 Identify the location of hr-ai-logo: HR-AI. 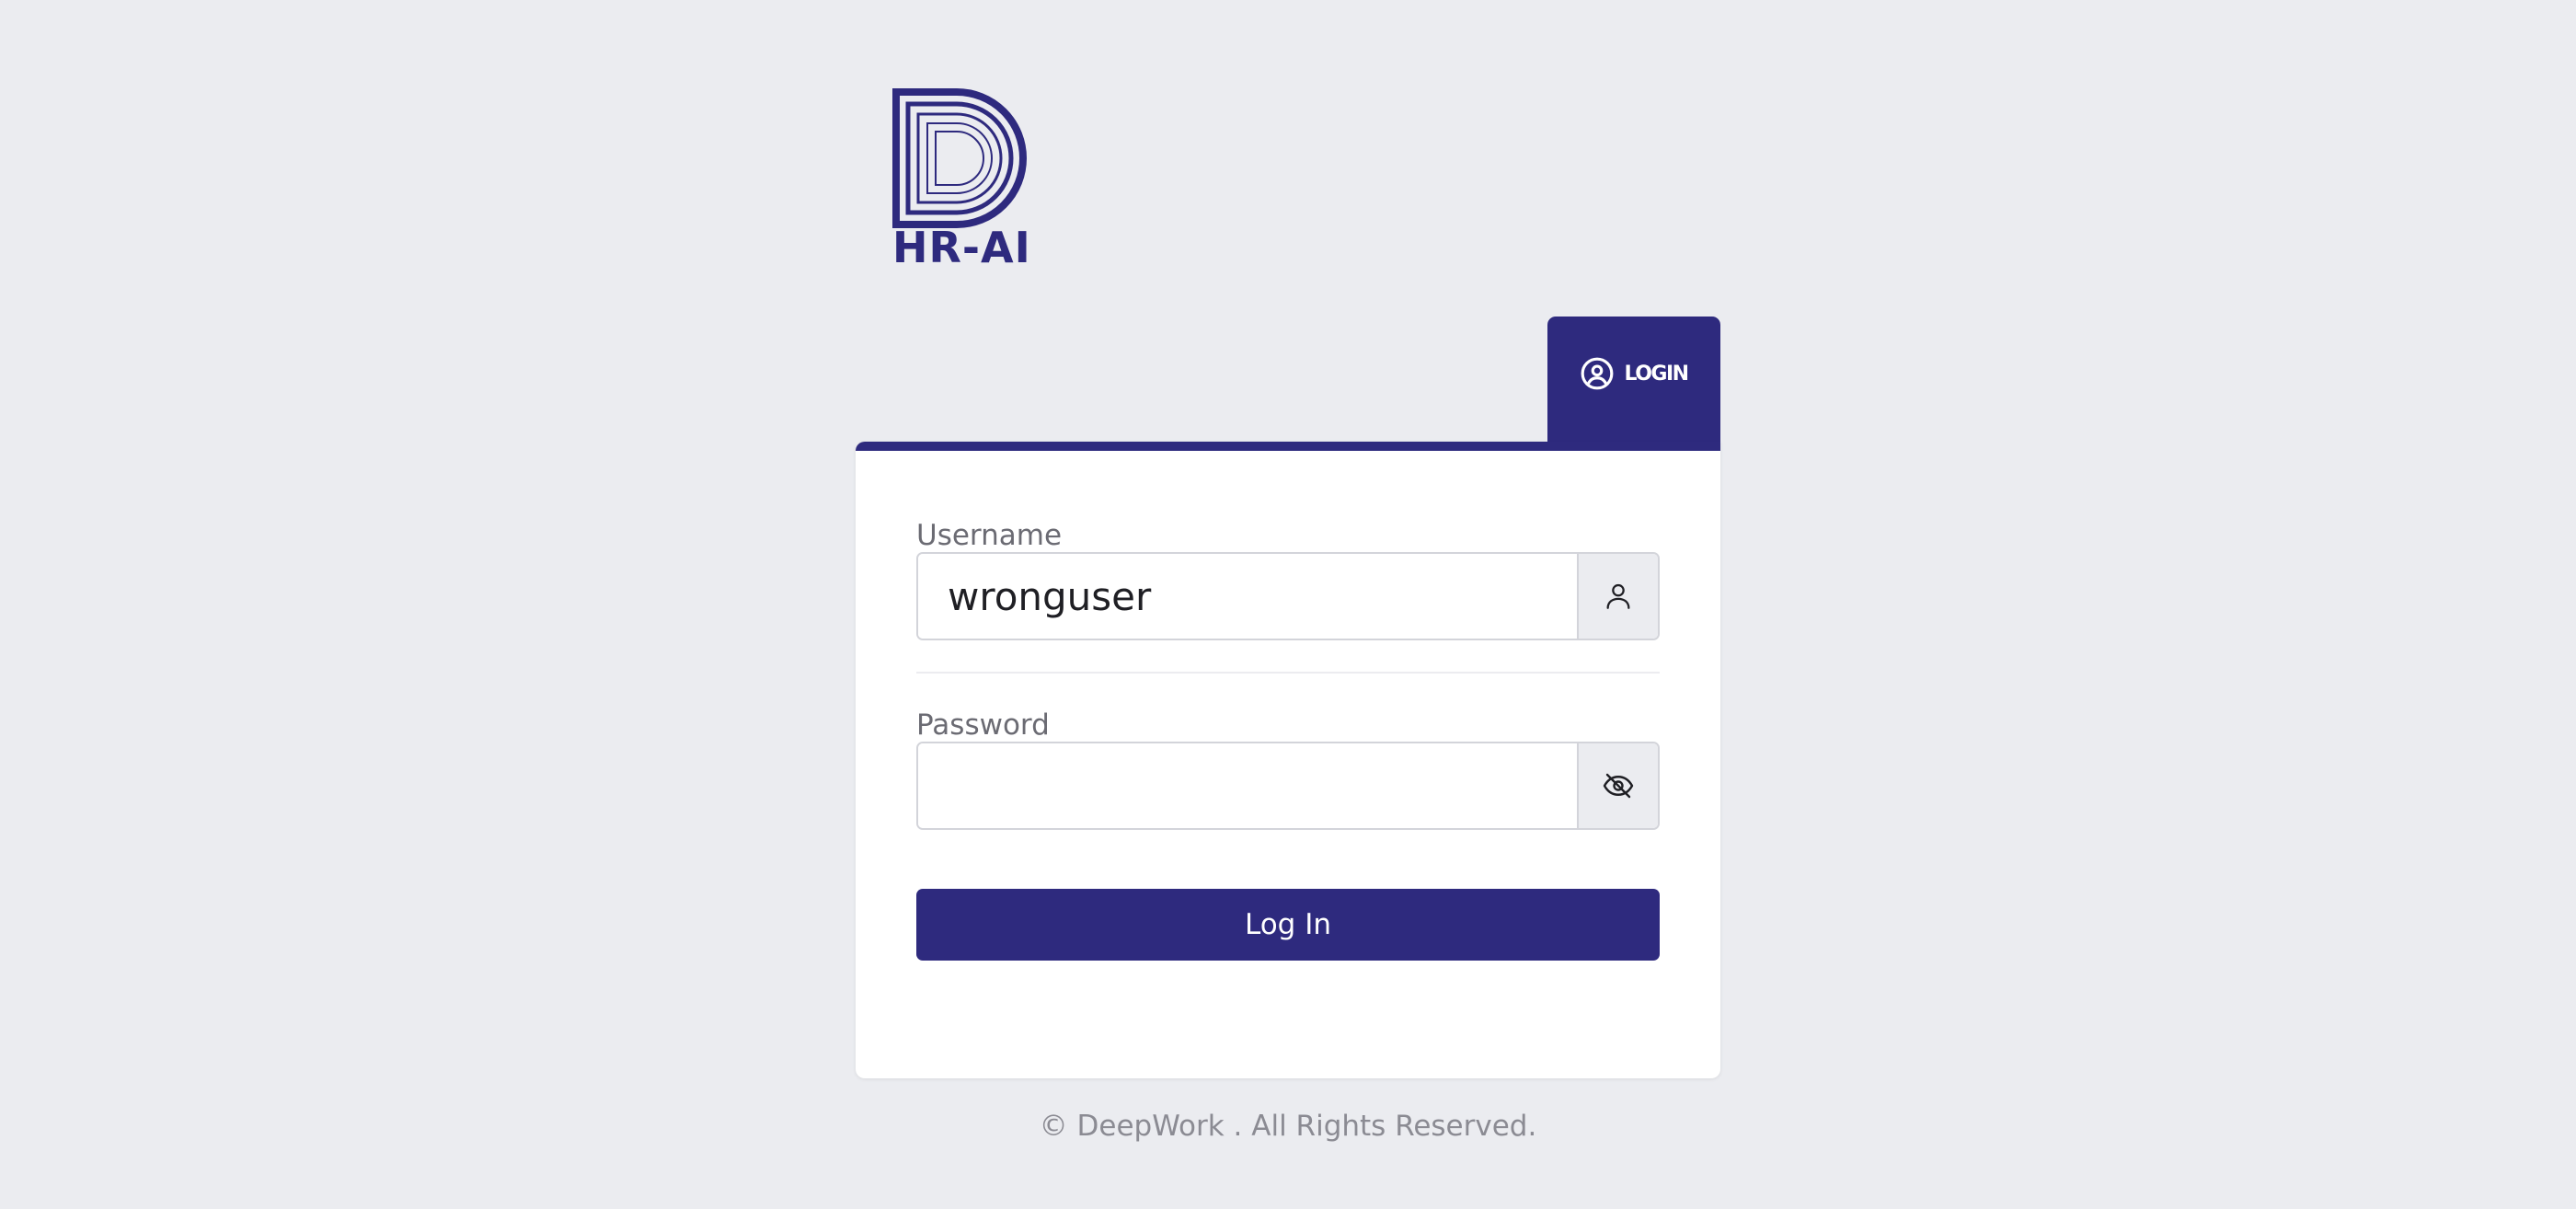
(962, 182).